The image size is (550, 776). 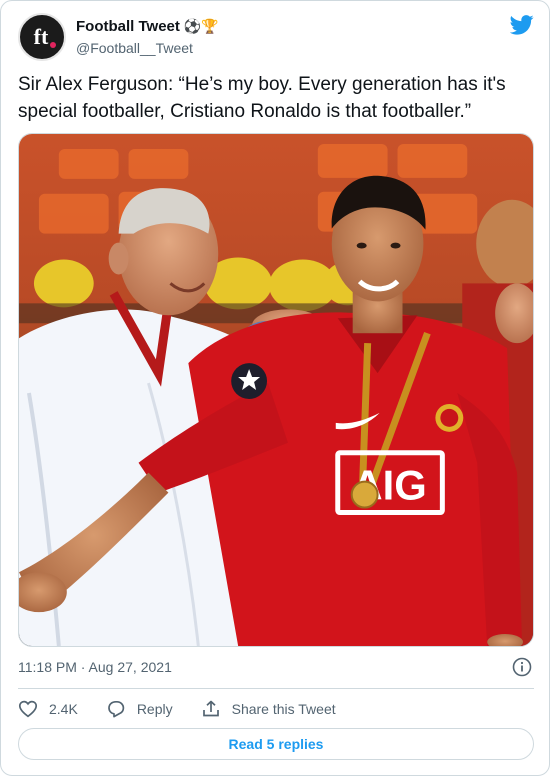 I want to click on share-button: Share this Tweet, so click(x=268, y=709).